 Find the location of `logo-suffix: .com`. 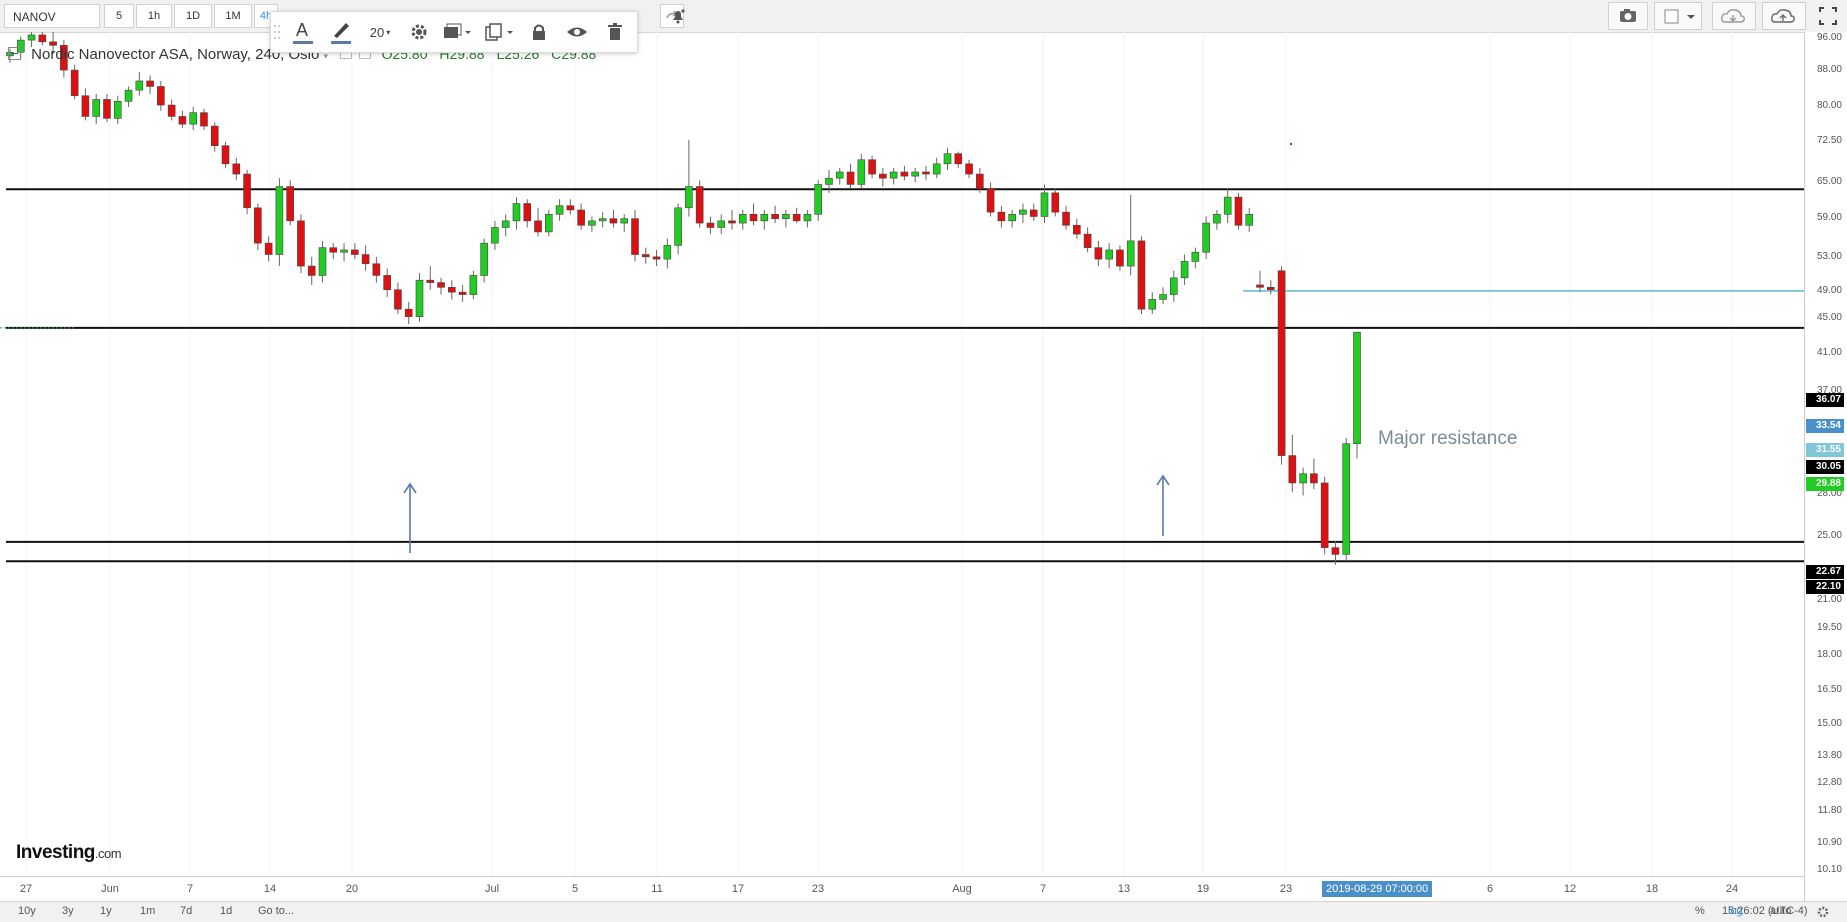

logo-suffix: .com is located at coordinates (108, 853).